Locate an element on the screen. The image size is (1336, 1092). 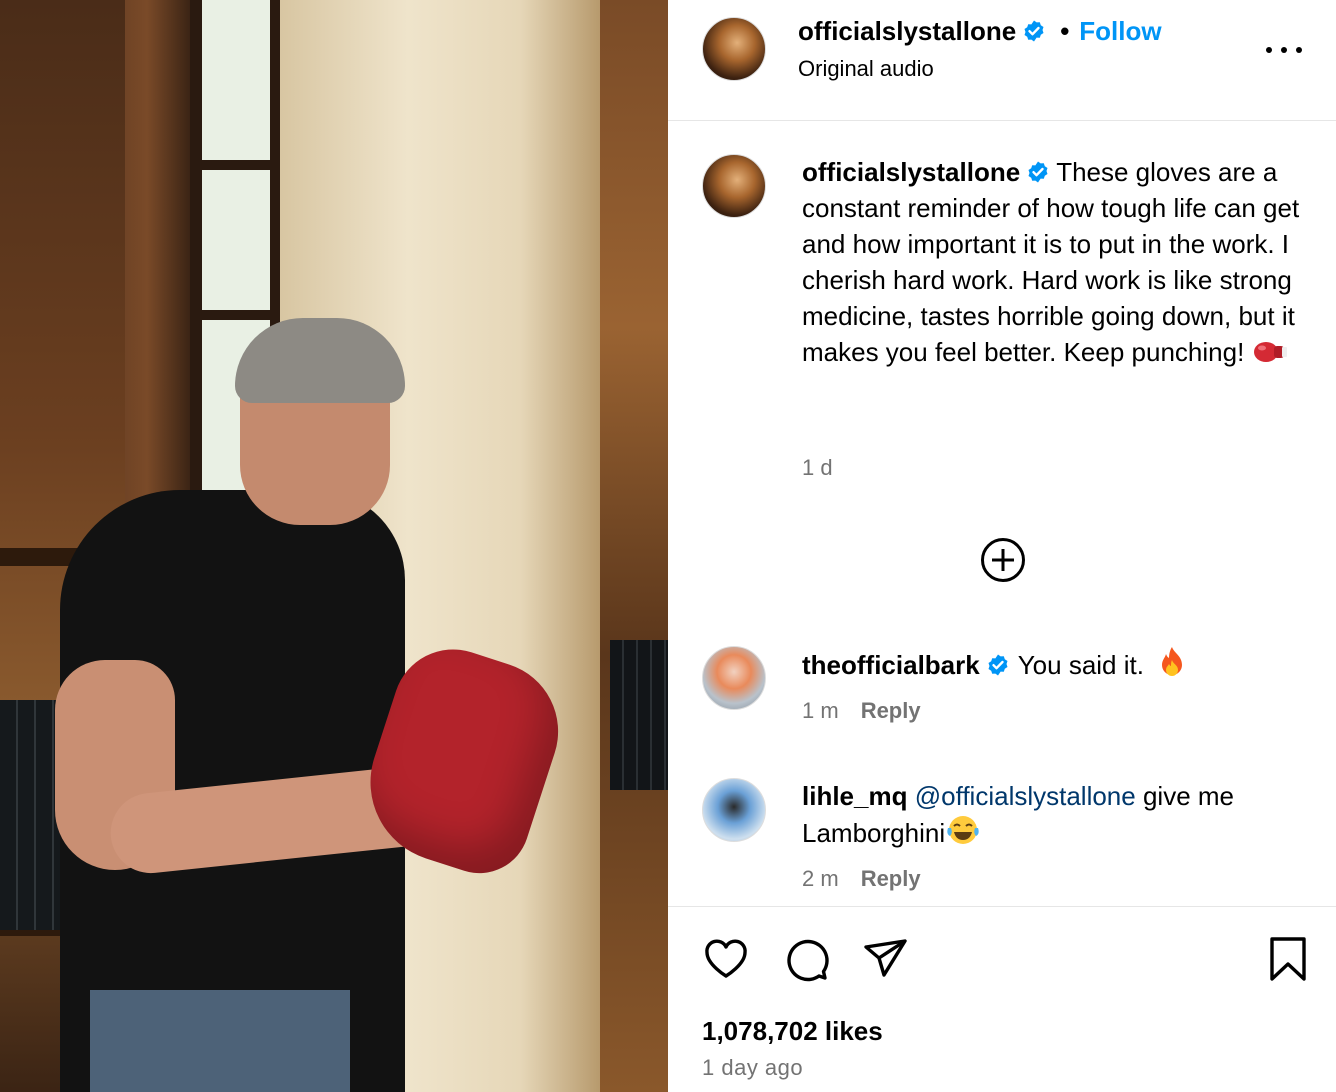
follow-button: Follow is located at coordinates (1120, 31).